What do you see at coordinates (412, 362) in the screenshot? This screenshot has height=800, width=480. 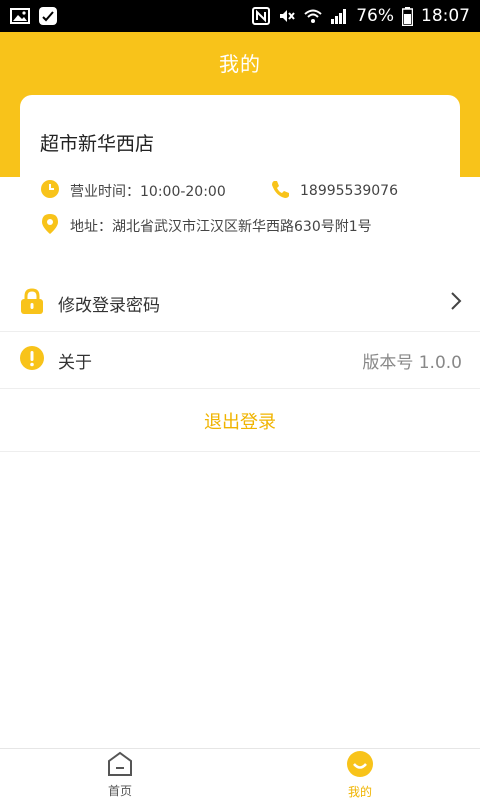 I see `version-number: 版本号 1.0.0` at bounding box center [412, 362].